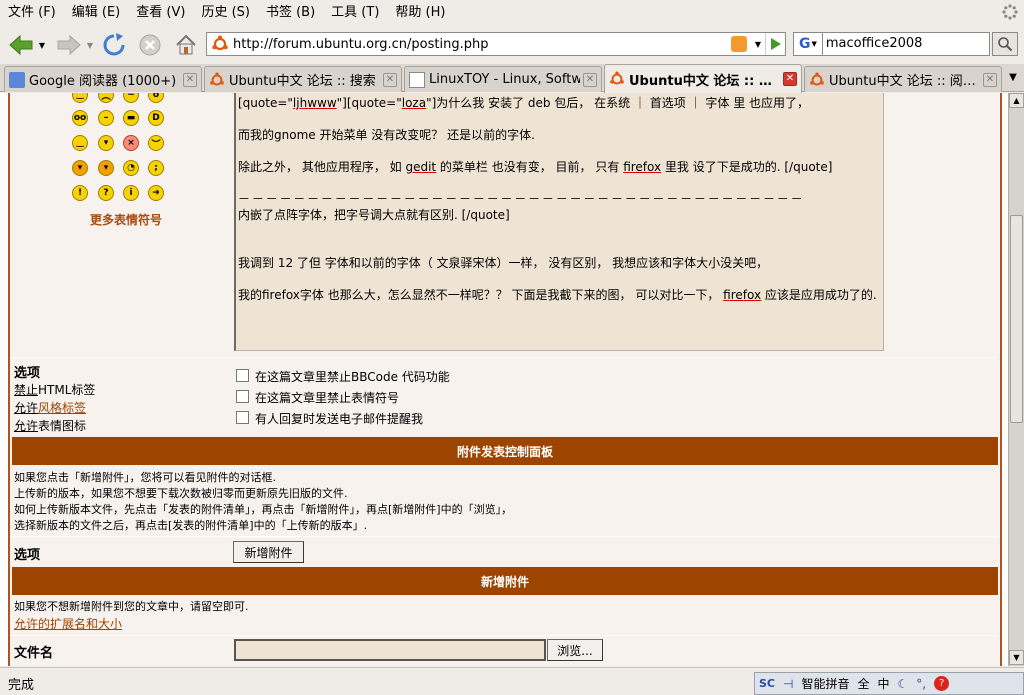  I want to click on menu-help: 帮助 (H), so click(420, 13).